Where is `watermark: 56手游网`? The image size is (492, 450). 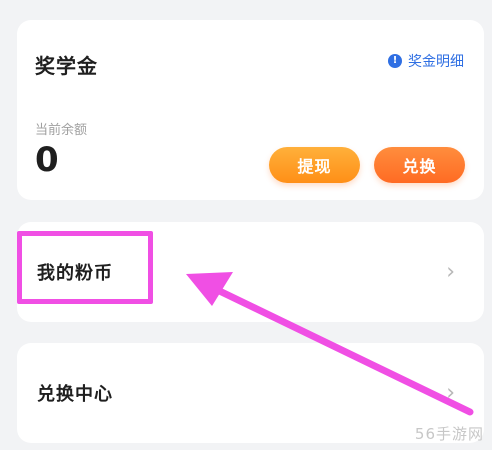
watermark: 56手游网 is located at coordinates (449, 434).